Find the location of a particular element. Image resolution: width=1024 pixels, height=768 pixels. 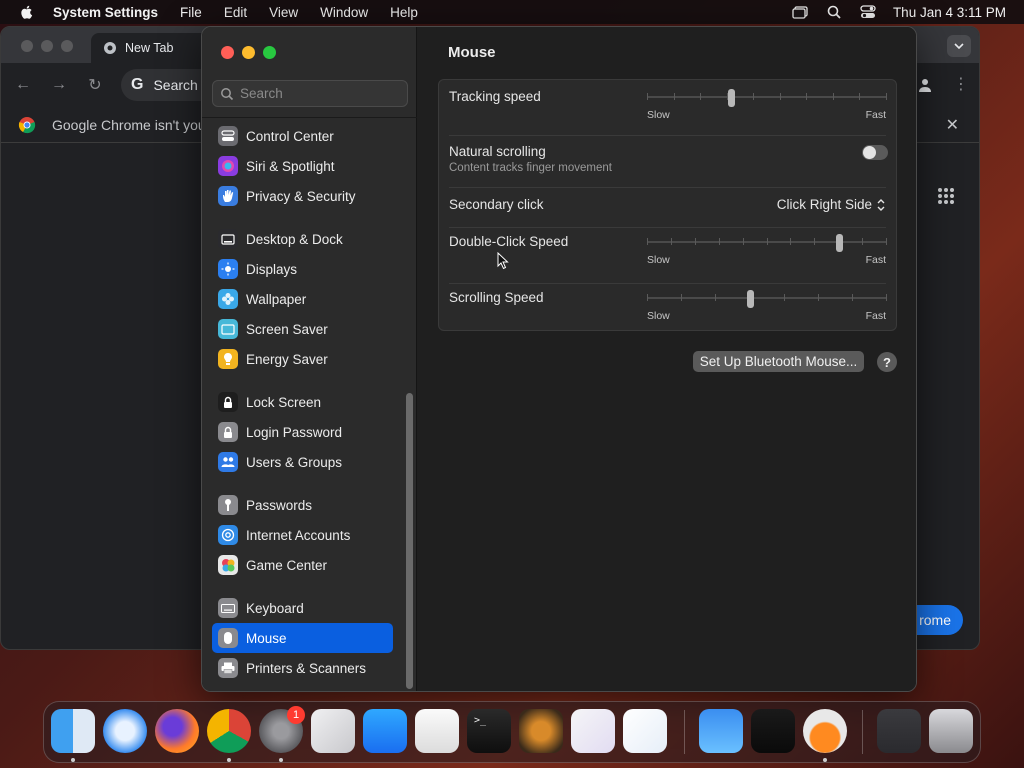

menu-help: Help is located at coordinates (404, 12).